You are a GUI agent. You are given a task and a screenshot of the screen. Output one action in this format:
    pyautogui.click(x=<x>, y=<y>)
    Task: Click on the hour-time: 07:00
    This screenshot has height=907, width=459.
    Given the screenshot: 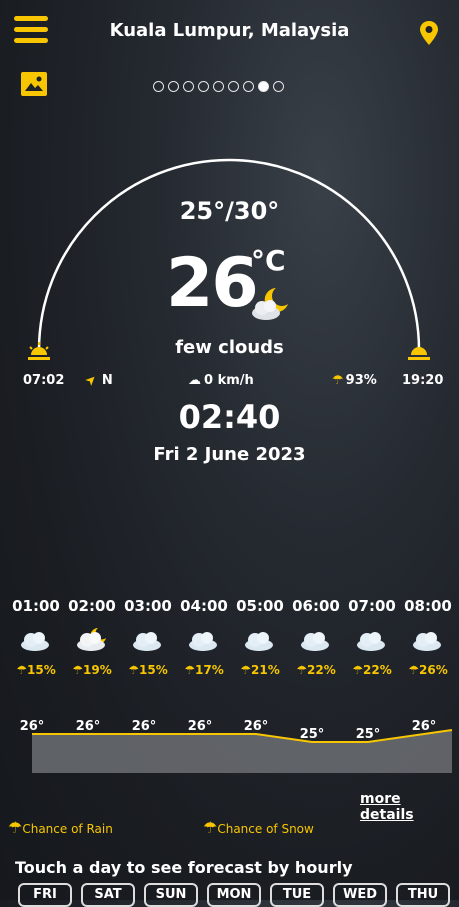 What is the action you would take?
    pyautogui.click(x=372, y=606)
    